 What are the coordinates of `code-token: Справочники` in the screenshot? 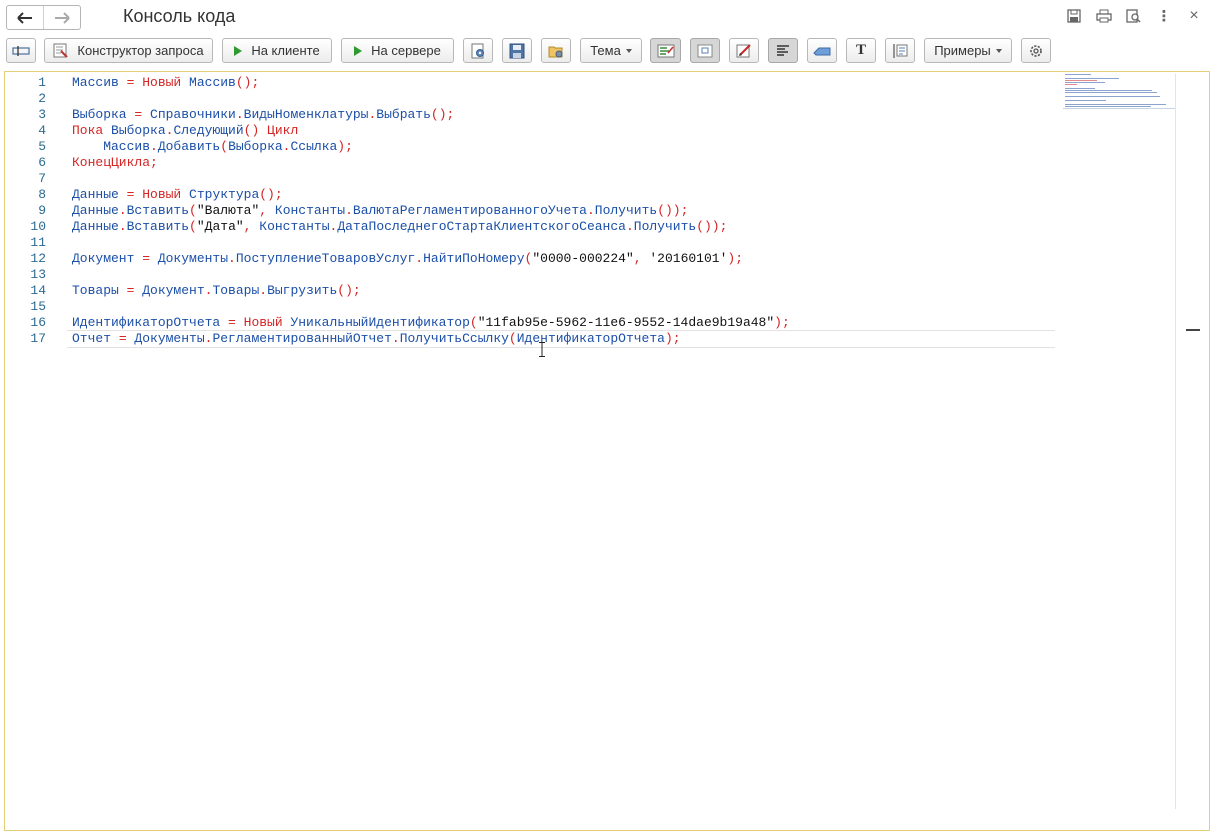 It's located at (193, 114).